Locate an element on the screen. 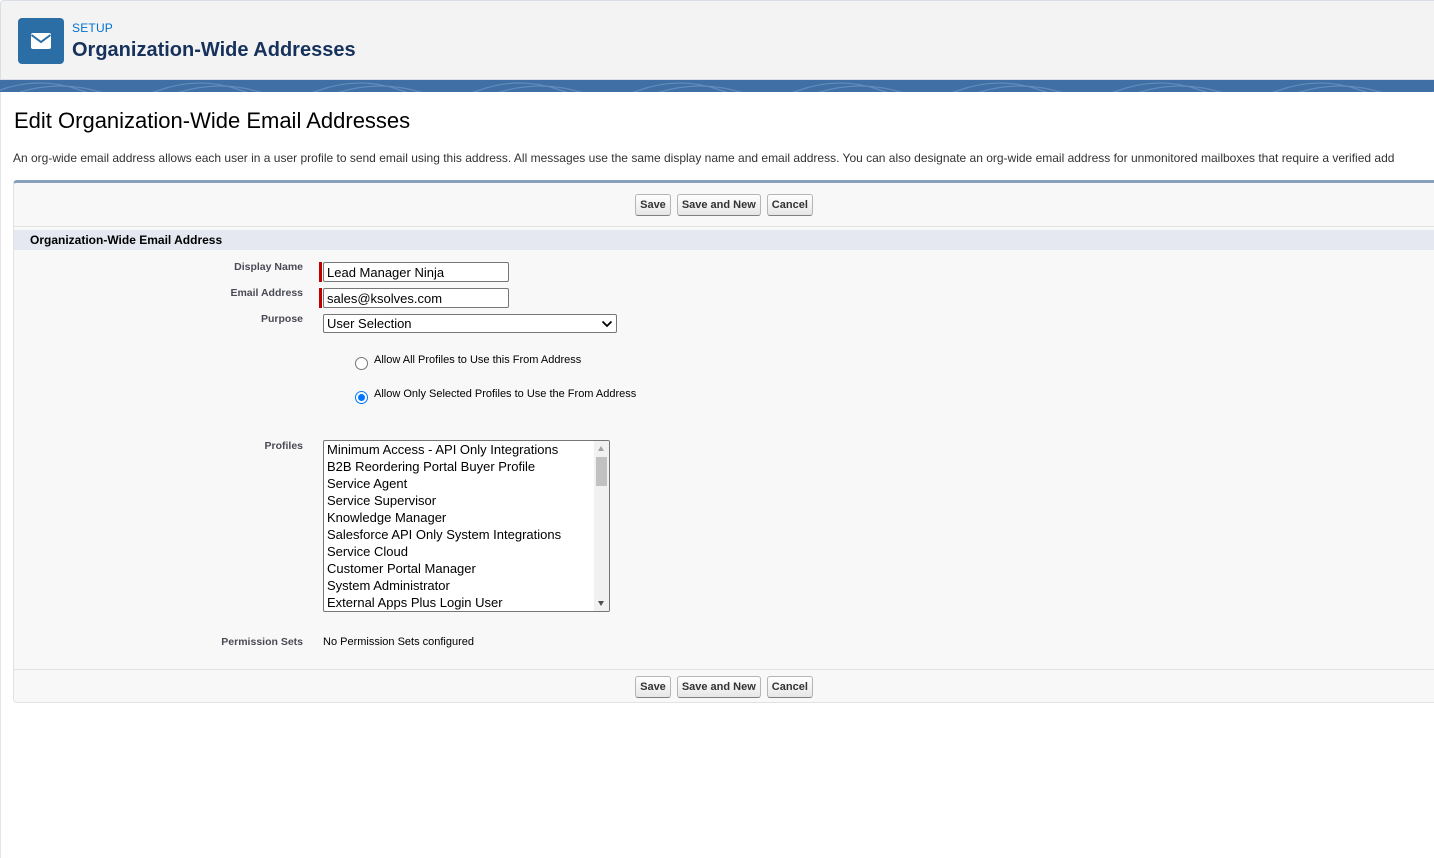  email-address-label: Email Address is located at coordinates (266, 293).